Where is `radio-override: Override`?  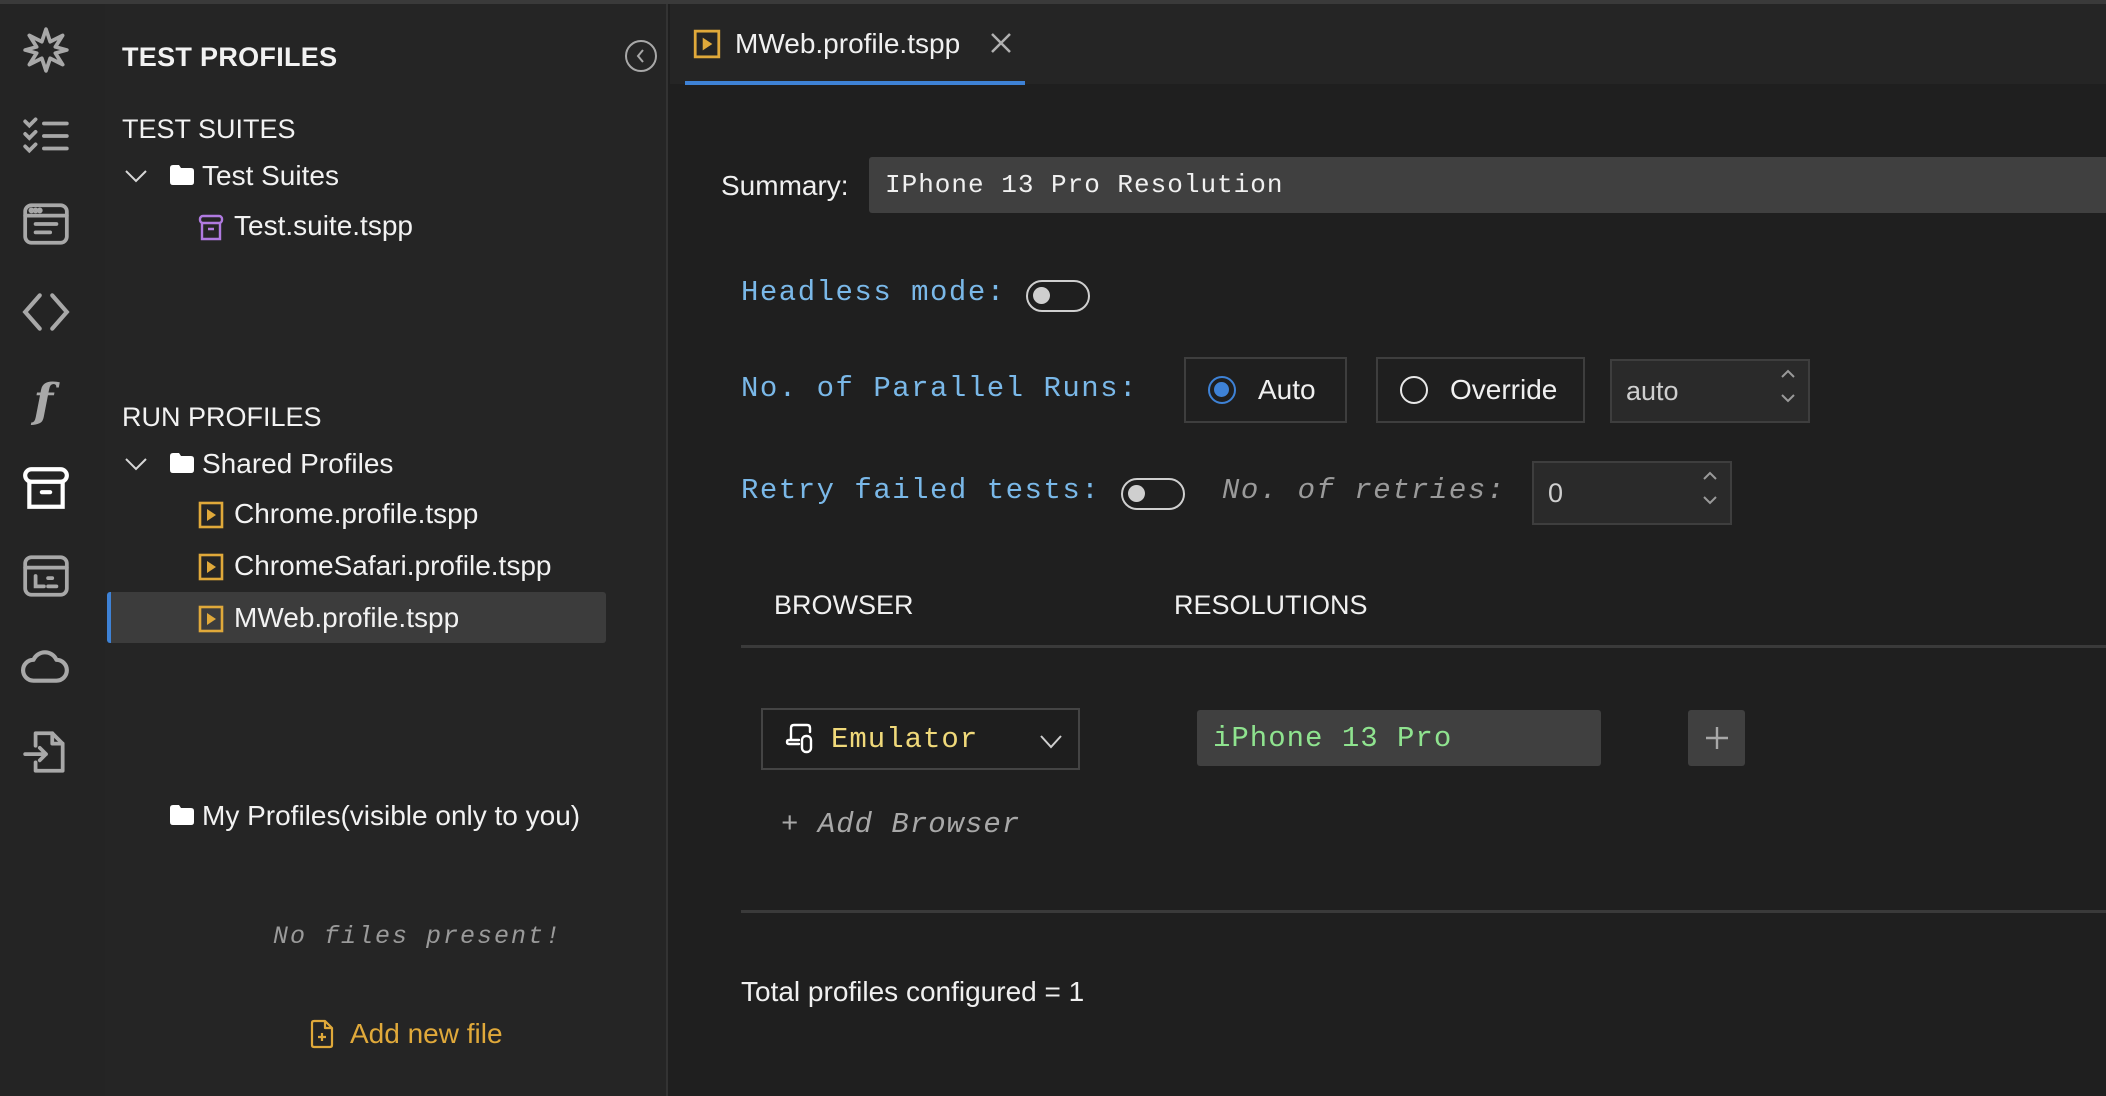 radio-override: Override is located at coordinates (1480, 390).